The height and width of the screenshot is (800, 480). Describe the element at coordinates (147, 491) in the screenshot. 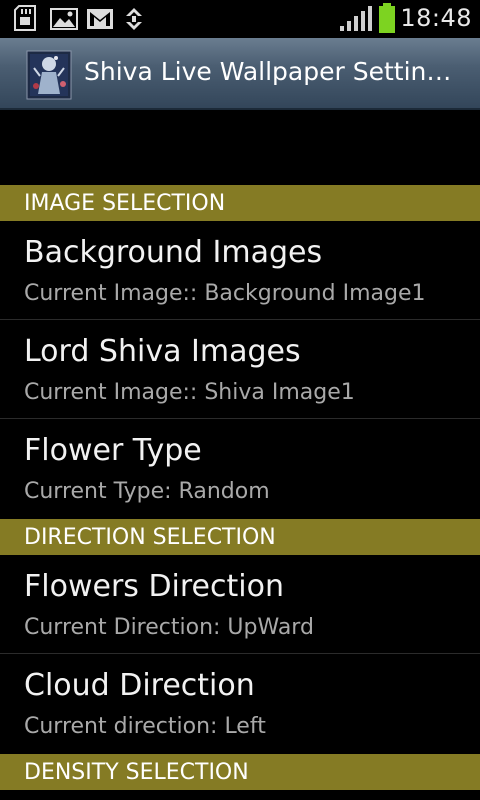

I see `pref-summary: Current Type: Random` at that location.